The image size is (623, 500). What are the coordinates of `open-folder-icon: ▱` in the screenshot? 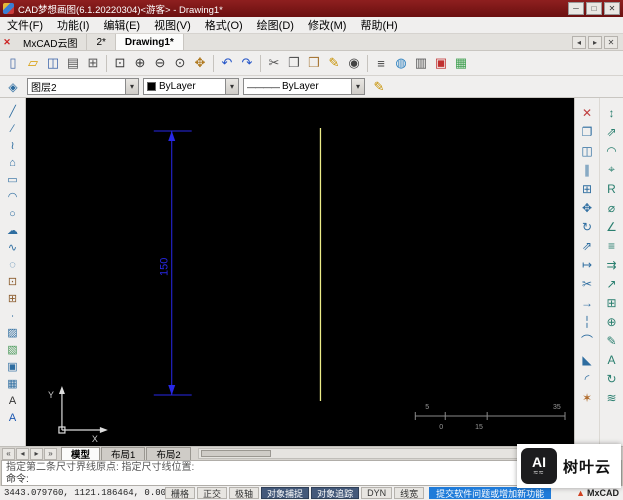 It's located at (33, 63).